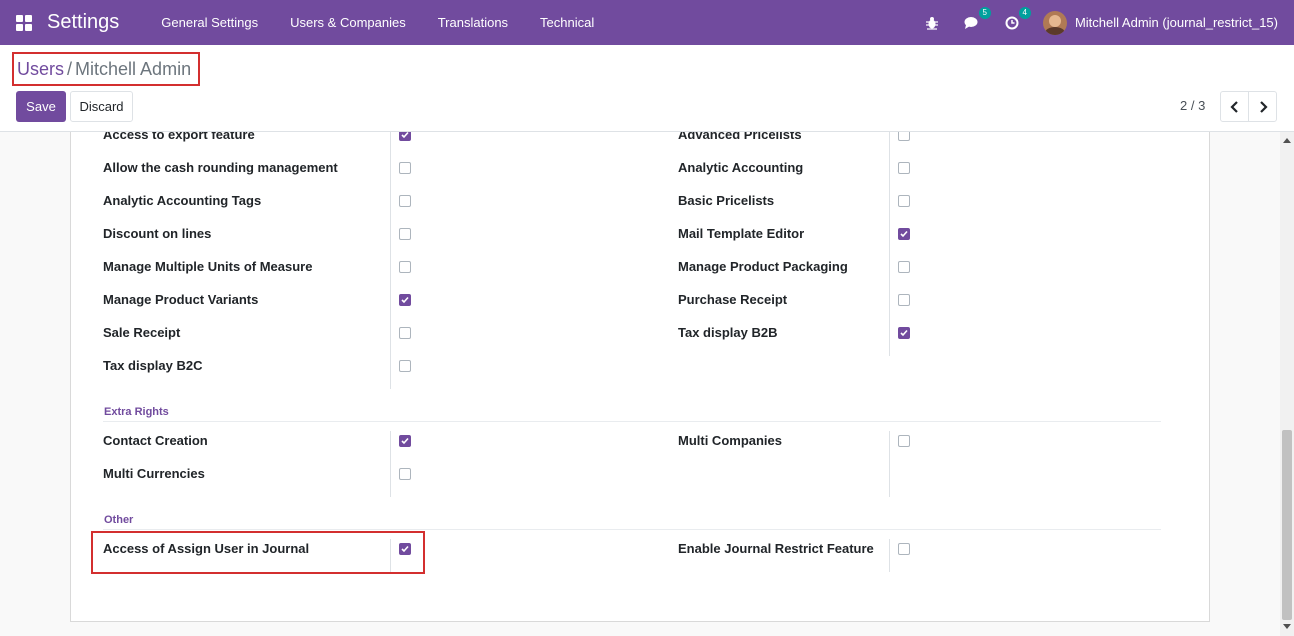 This screenshot has width=1294, height=636. What do you see at coordinates (208, 266) in the screenshot?
I see `setting-label: Manage Multiple Units of Measure` at bounding box center [208, 266].